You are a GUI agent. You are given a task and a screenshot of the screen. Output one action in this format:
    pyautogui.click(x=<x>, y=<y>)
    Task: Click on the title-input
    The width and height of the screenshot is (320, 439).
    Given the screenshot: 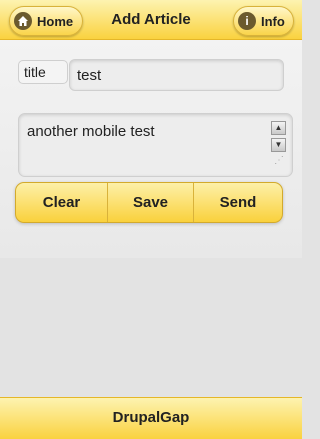 What is the action you would take?
    pyautogui.click(x=176, y=75)
    